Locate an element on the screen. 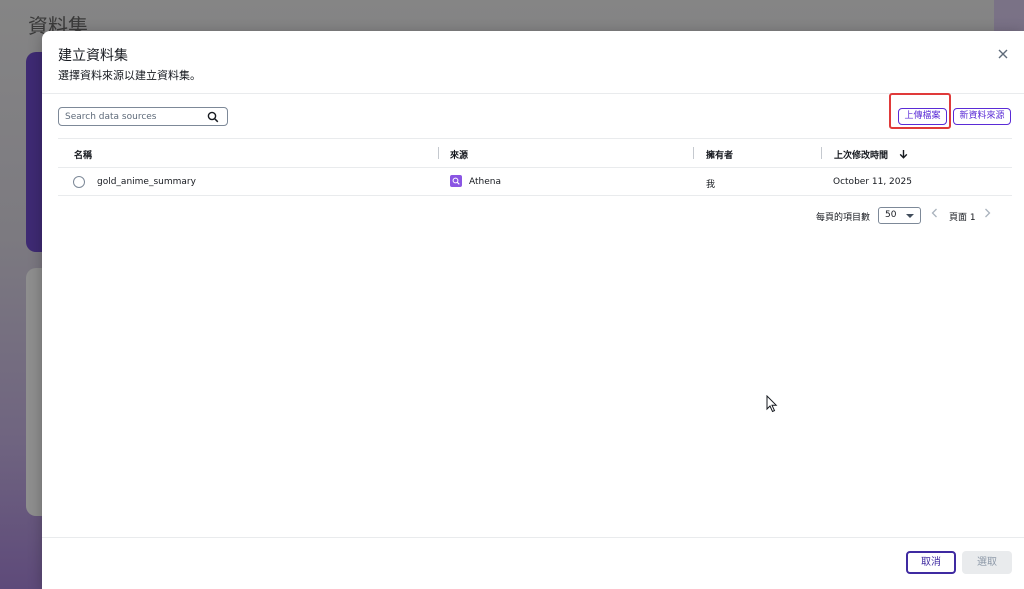 This screenshot has width=1024, height=589. search-input is located at coordinates (135, 116).